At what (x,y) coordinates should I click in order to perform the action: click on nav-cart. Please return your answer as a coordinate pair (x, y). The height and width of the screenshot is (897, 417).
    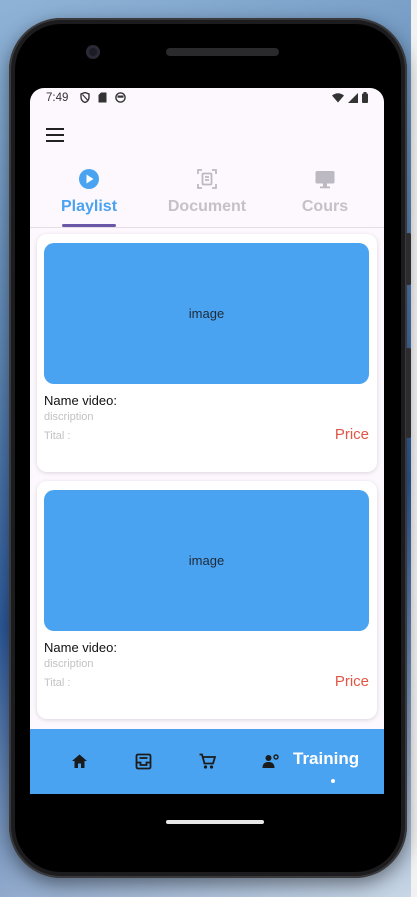
    Looking at the image, I should click on (207, 761).